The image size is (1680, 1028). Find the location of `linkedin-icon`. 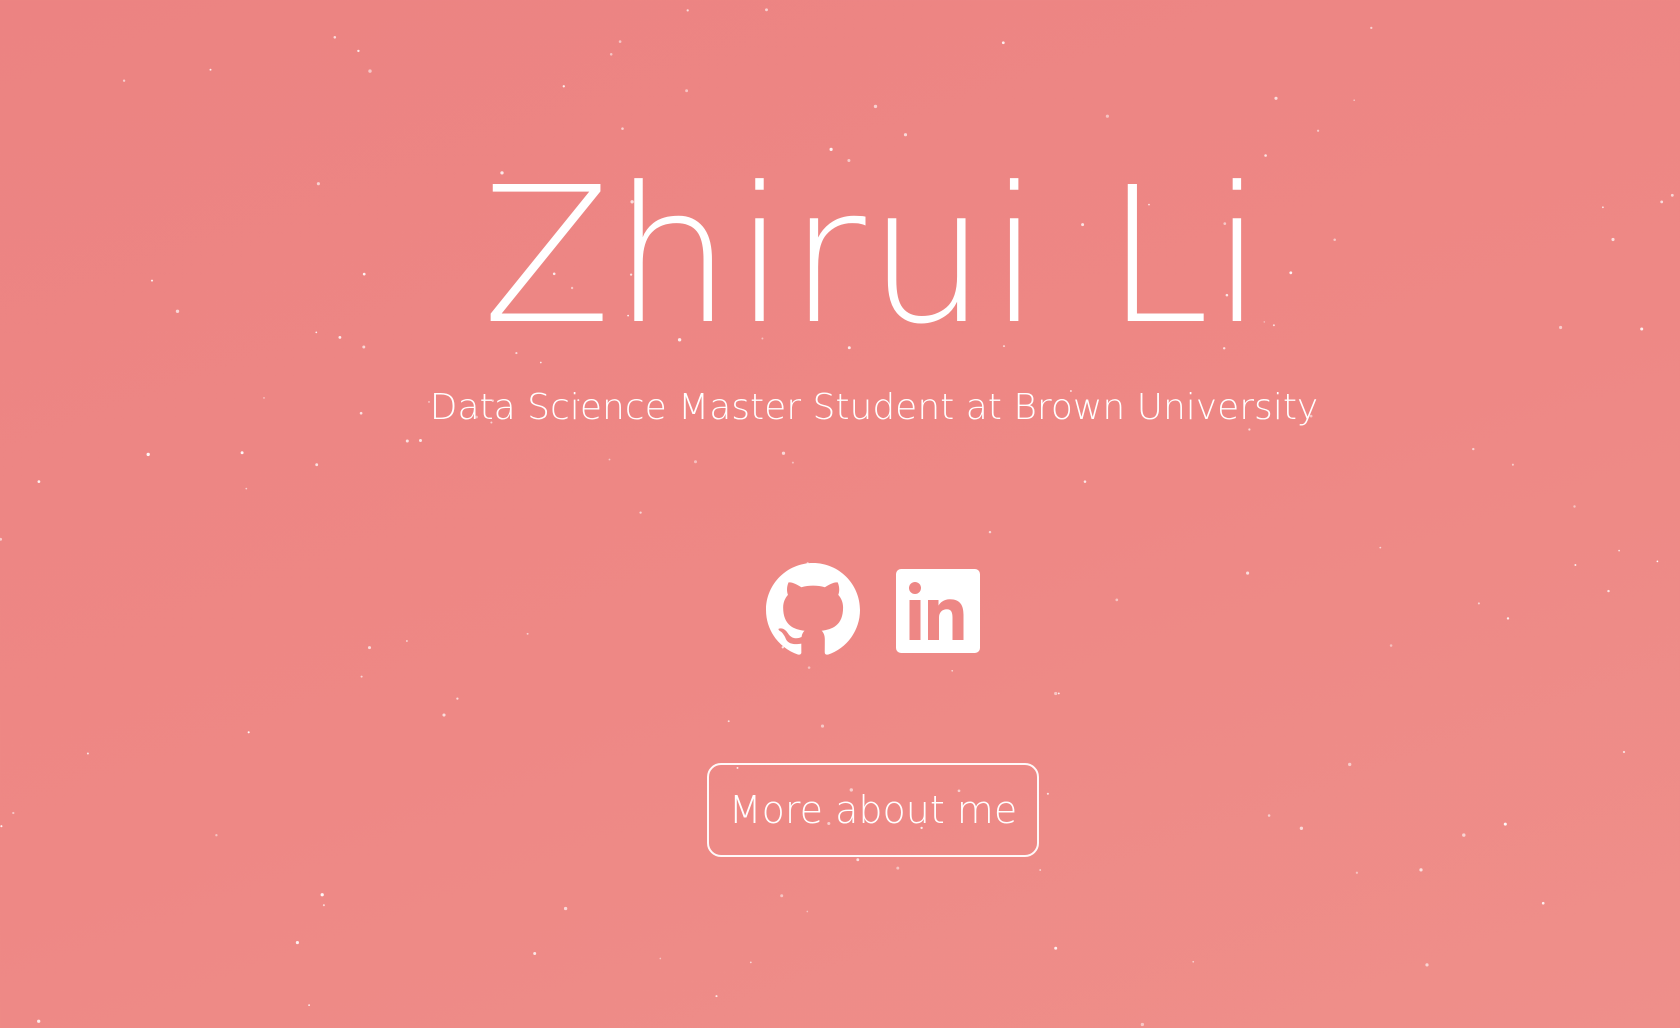

linkedin-icon is located at coordinates (938, 611).